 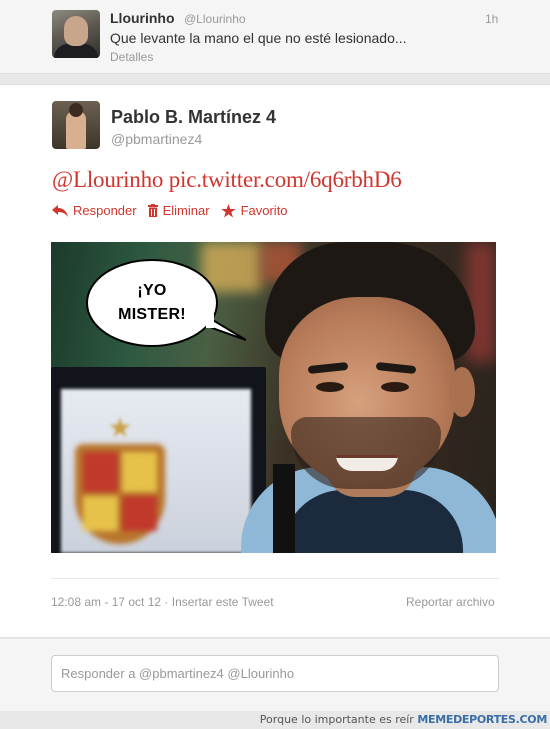 I want to click on favorite-label: Favorito, so click(x=264, y=210).